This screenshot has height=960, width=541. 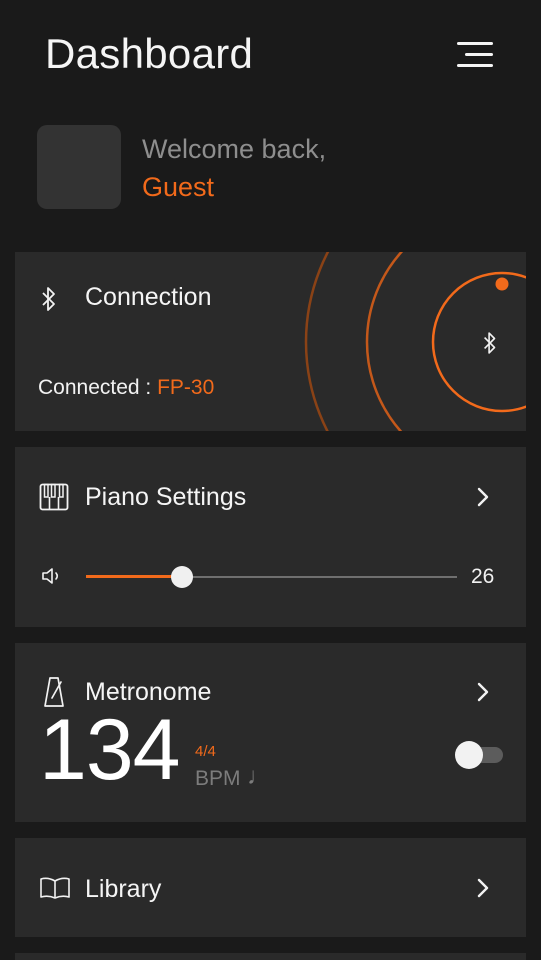 I want to click on connection-status: Connected : FP-30, so click(x=126, y=388).